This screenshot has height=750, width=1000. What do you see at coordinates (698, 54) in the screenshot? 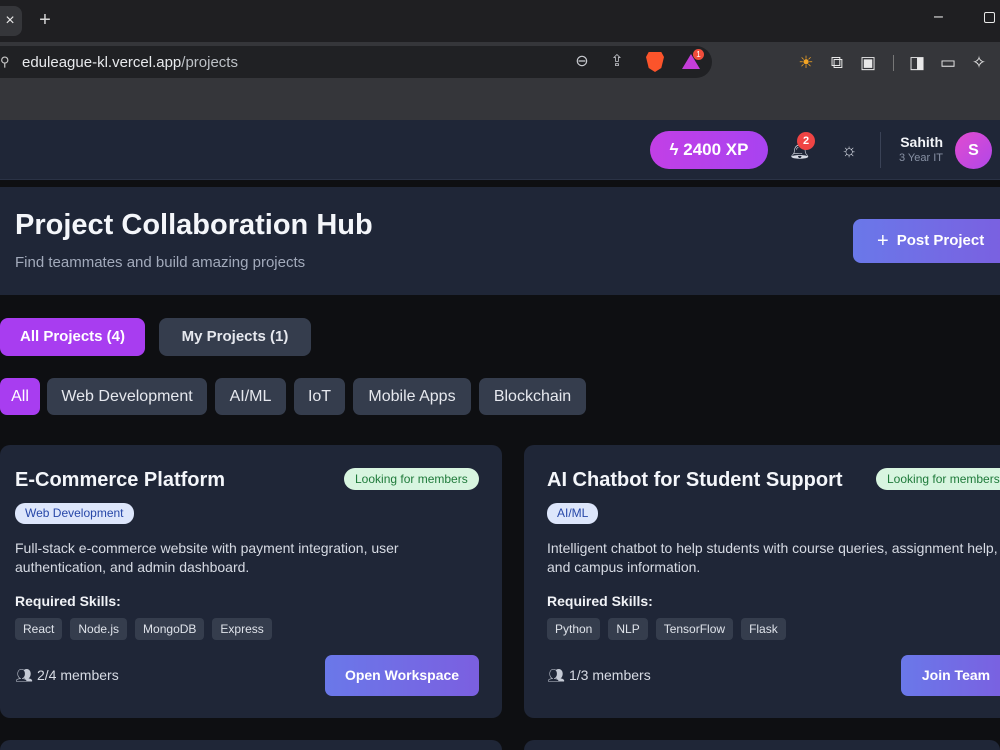
I see `rewards-badge: 1` at bounding box center [698, 54].